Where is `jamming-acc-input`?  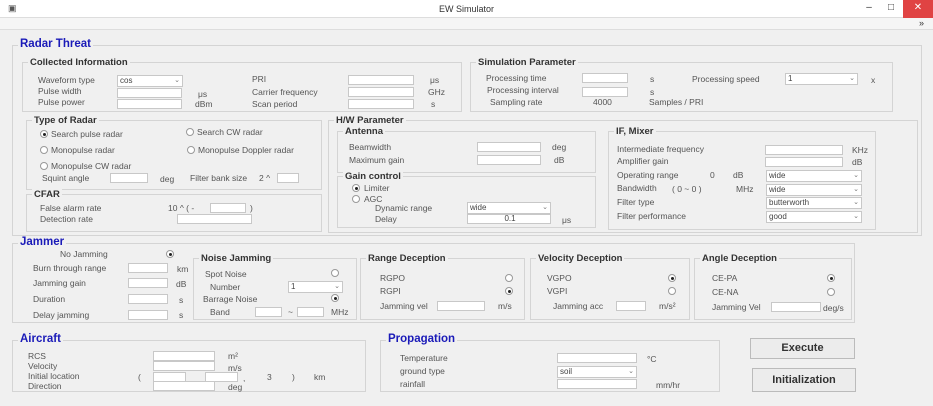 jamming-acc-input is located at coordinates (631, 306).